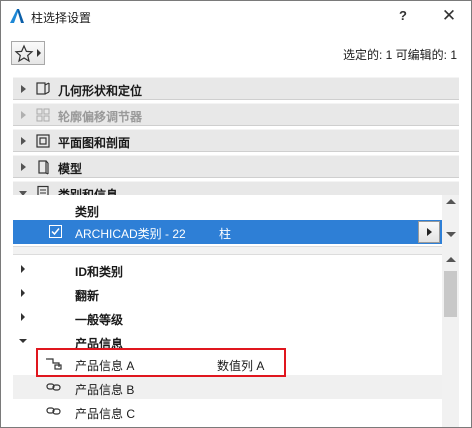 The height and width of the screenshot is (428, 472). Describe the element at coordinates (43, 141) in the screenshot. I see `floorplan-section-icon` at that location.